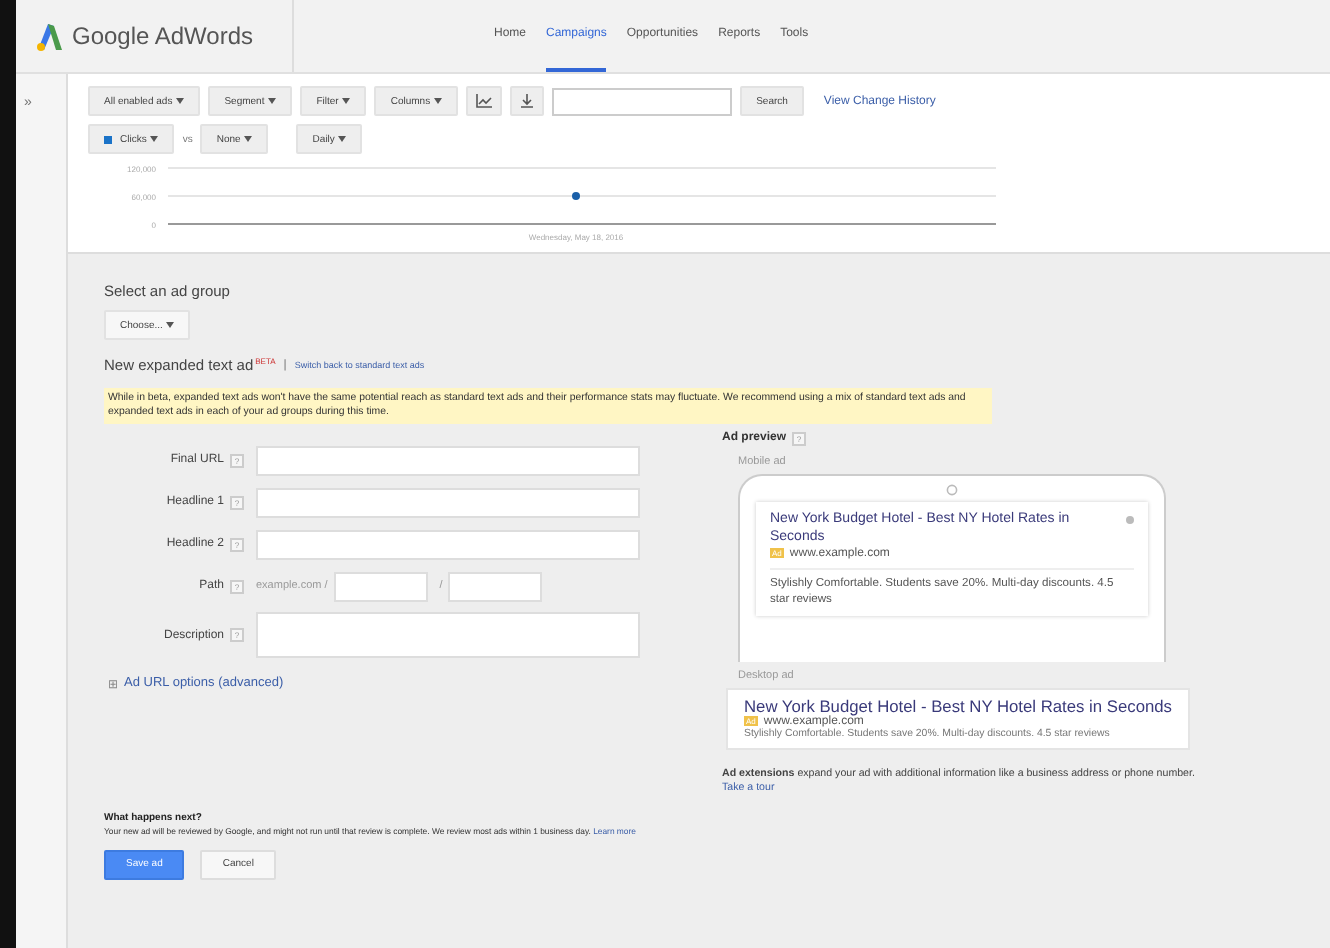  I want to click on logo-icon, so click(50, 36).